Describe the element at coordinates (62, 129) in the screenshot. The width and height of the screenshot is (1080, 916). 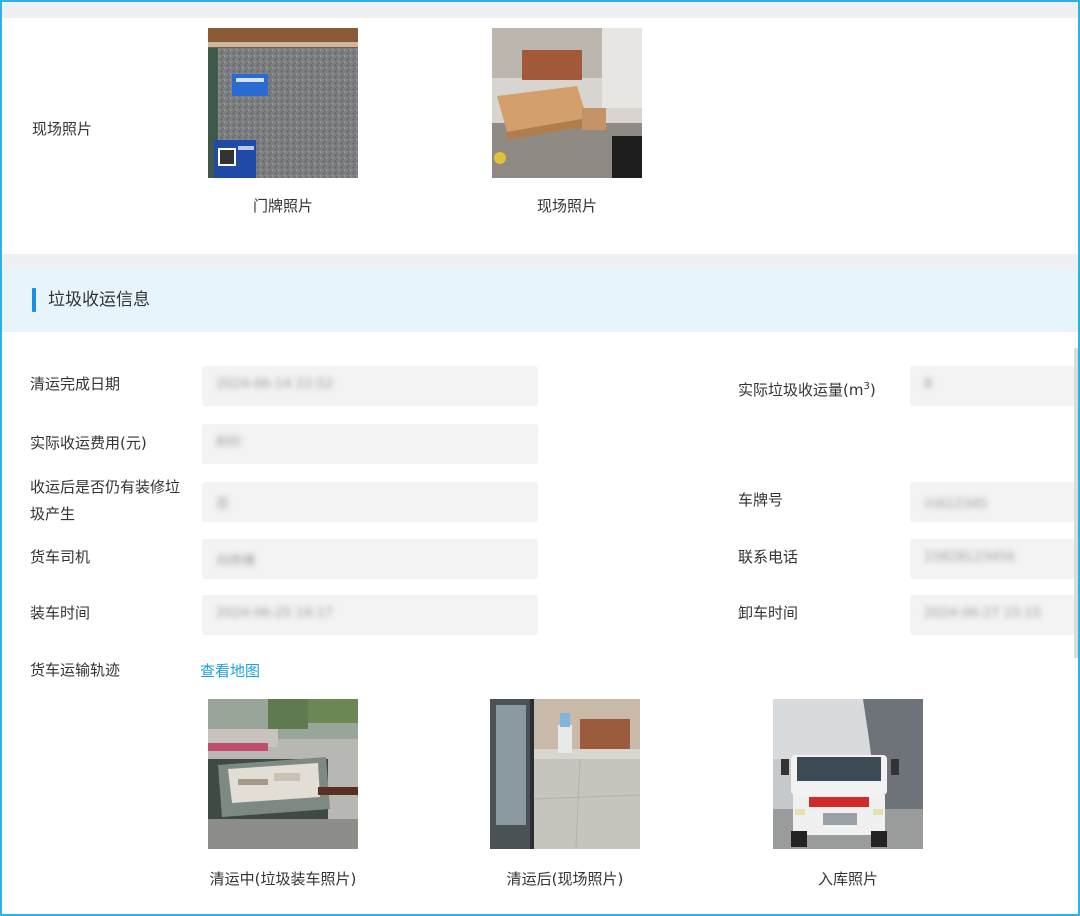
I see `site-photos-label: 现场照片` at that location.